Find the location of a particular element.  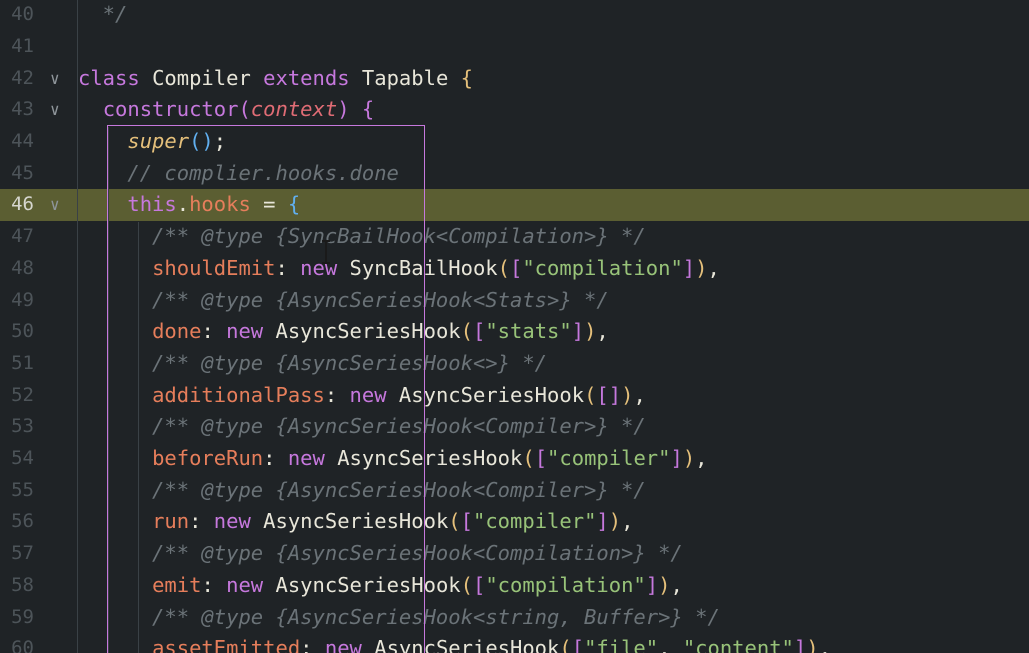

line-number: 45 is located at coordinates (22, 172).